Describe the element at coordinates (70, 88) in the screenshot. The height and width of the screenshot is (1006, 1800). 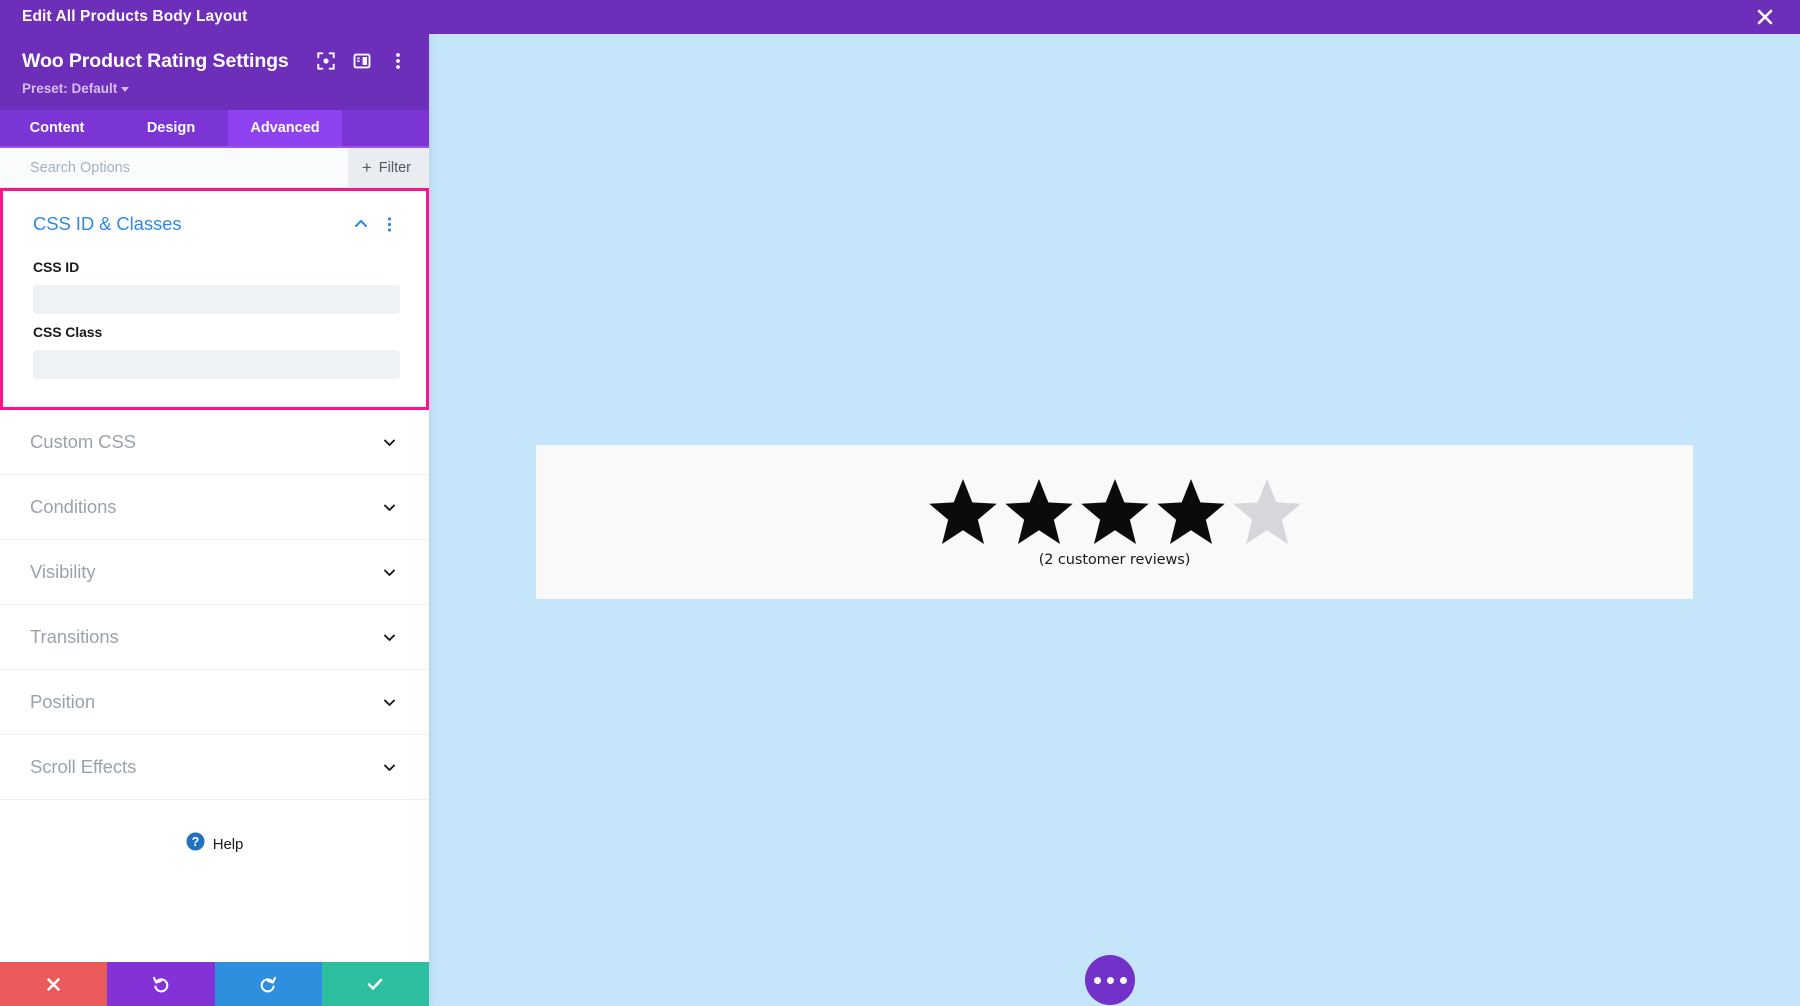
I see `preset-label: Preset: Default` at that location.